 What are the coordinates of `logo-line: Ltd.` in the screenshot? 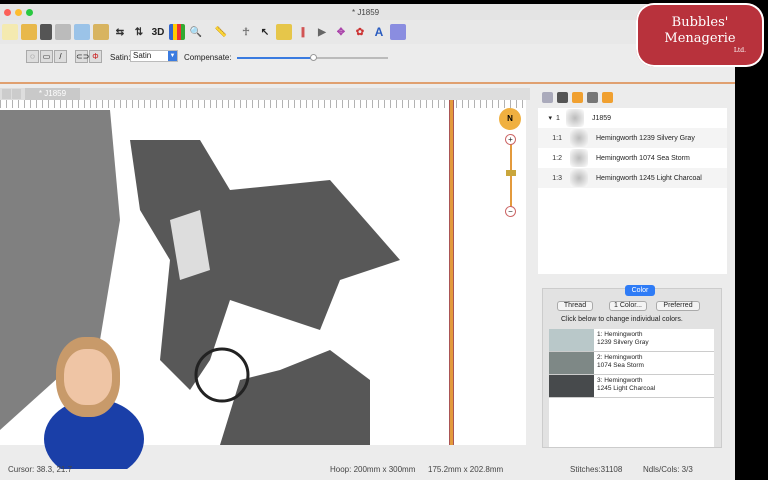 It's located at (739, 50).